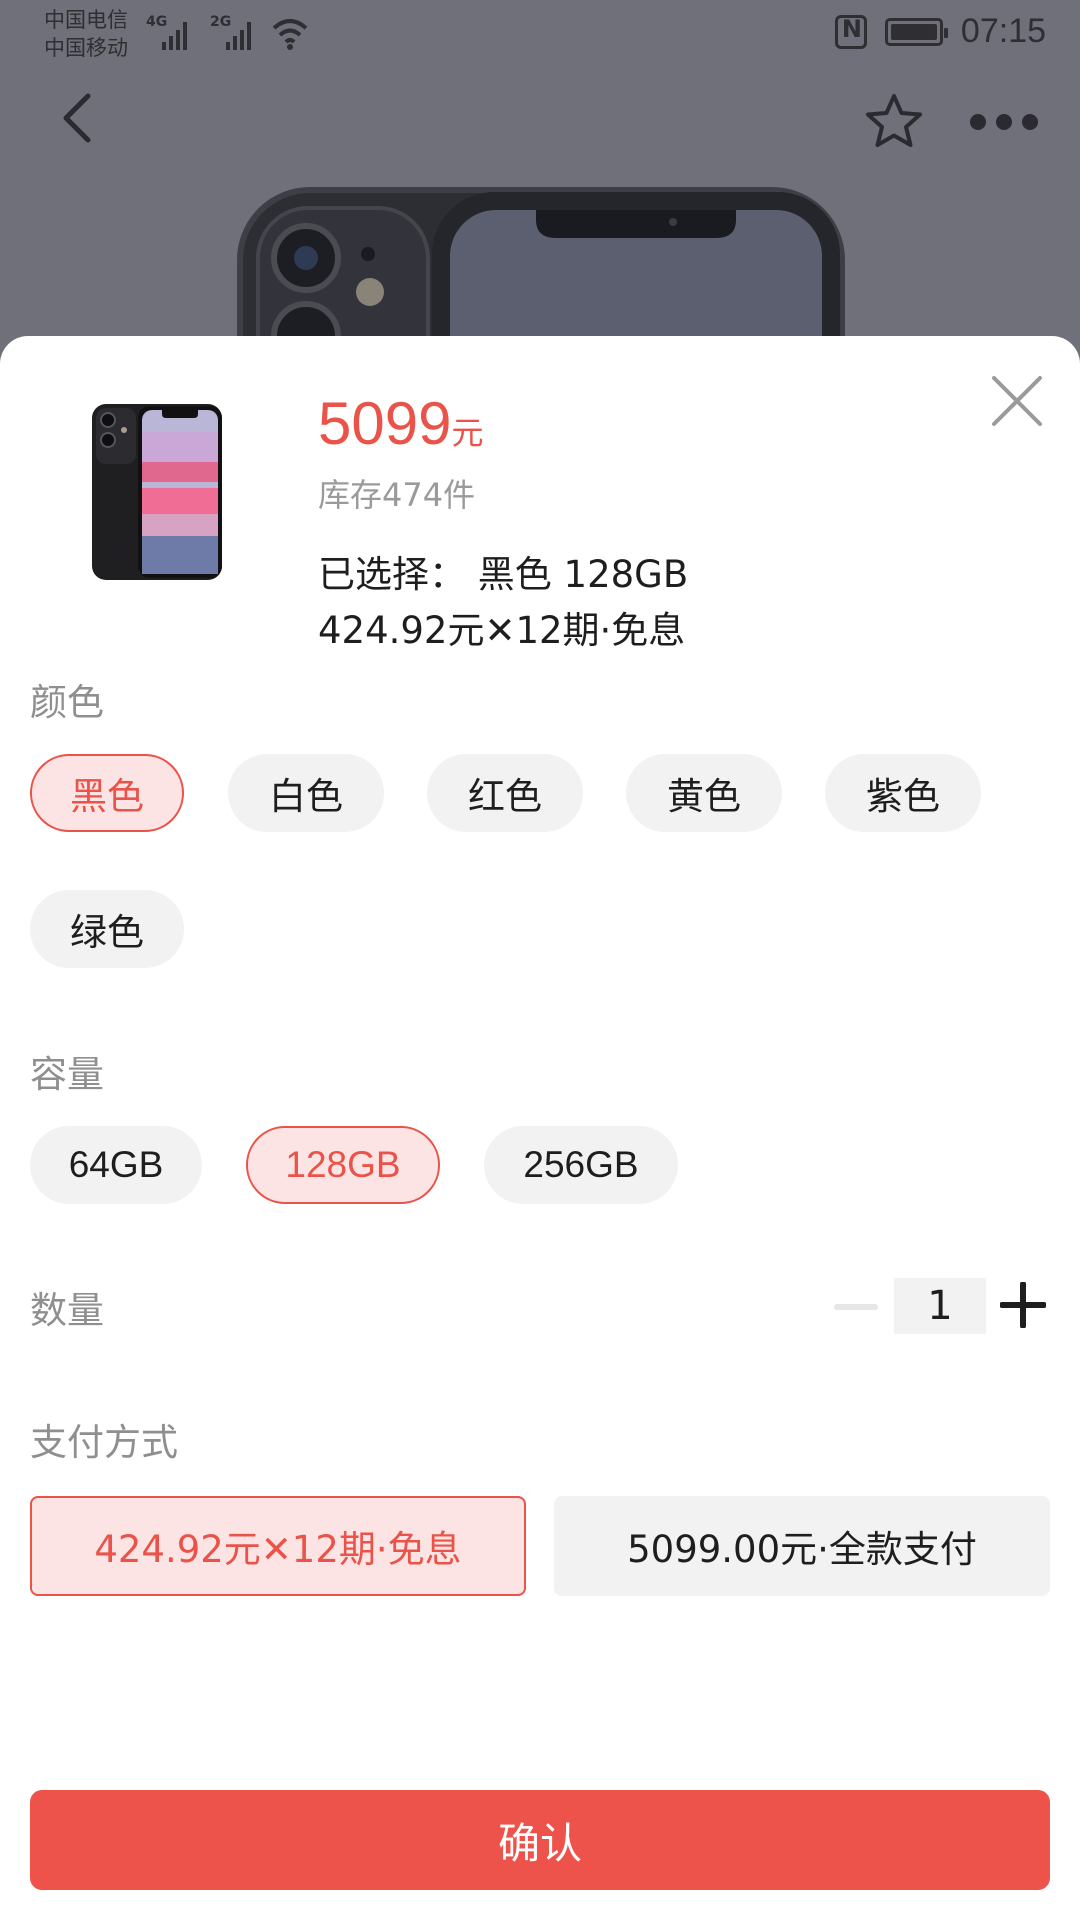 The width and height of the screenshot is (1080, 1920). What do you see at coordinates (940, 1306) in the screenshot?
I see `quantity-input: 1` at bounding box center [940, 1306].